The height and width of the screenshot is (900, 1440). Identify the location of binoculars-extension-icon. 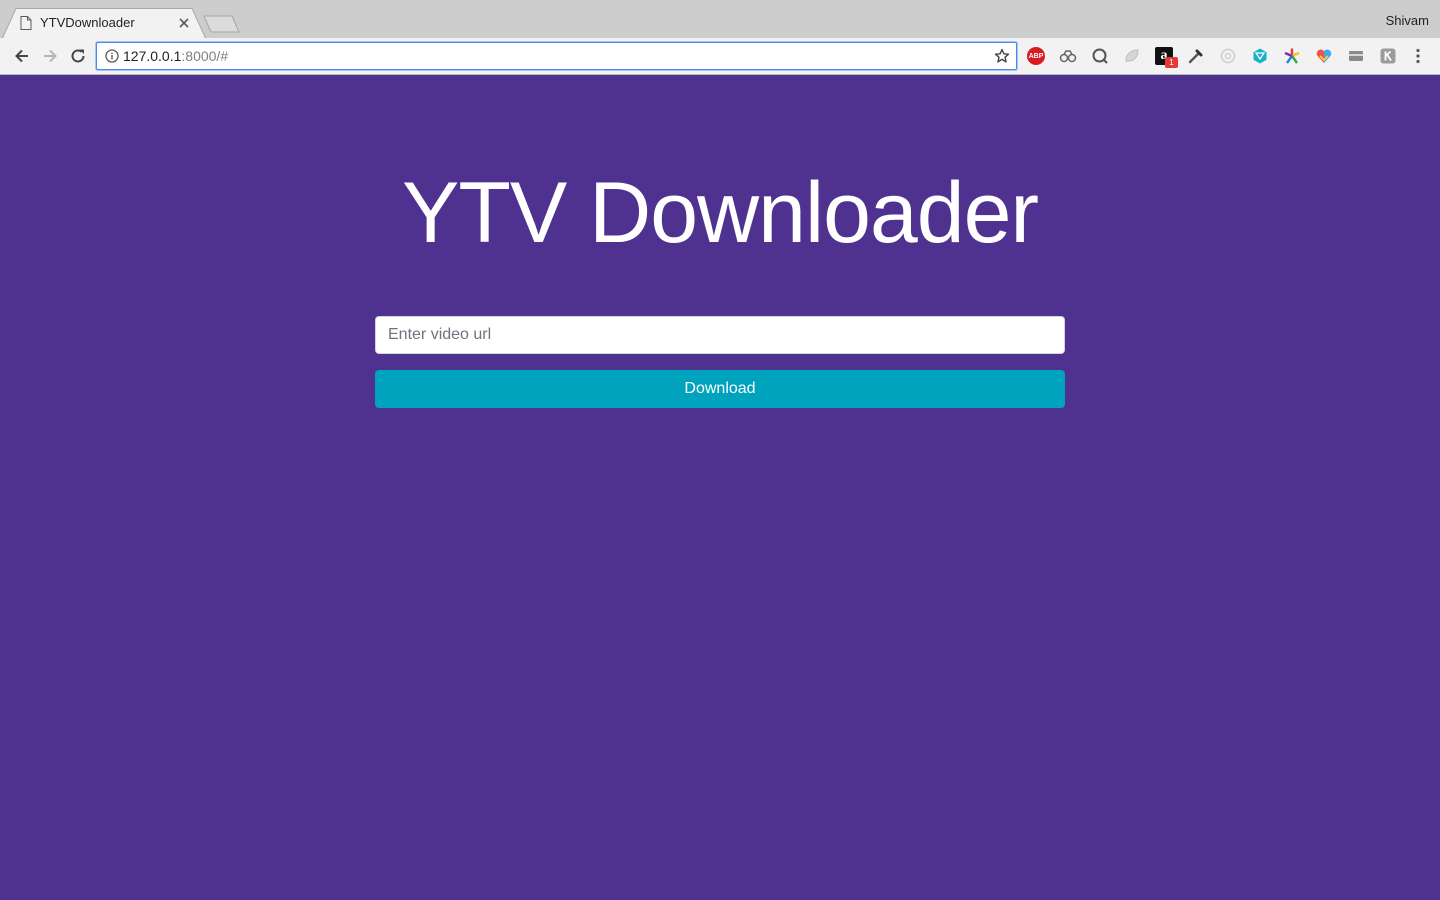
(1068, 56).